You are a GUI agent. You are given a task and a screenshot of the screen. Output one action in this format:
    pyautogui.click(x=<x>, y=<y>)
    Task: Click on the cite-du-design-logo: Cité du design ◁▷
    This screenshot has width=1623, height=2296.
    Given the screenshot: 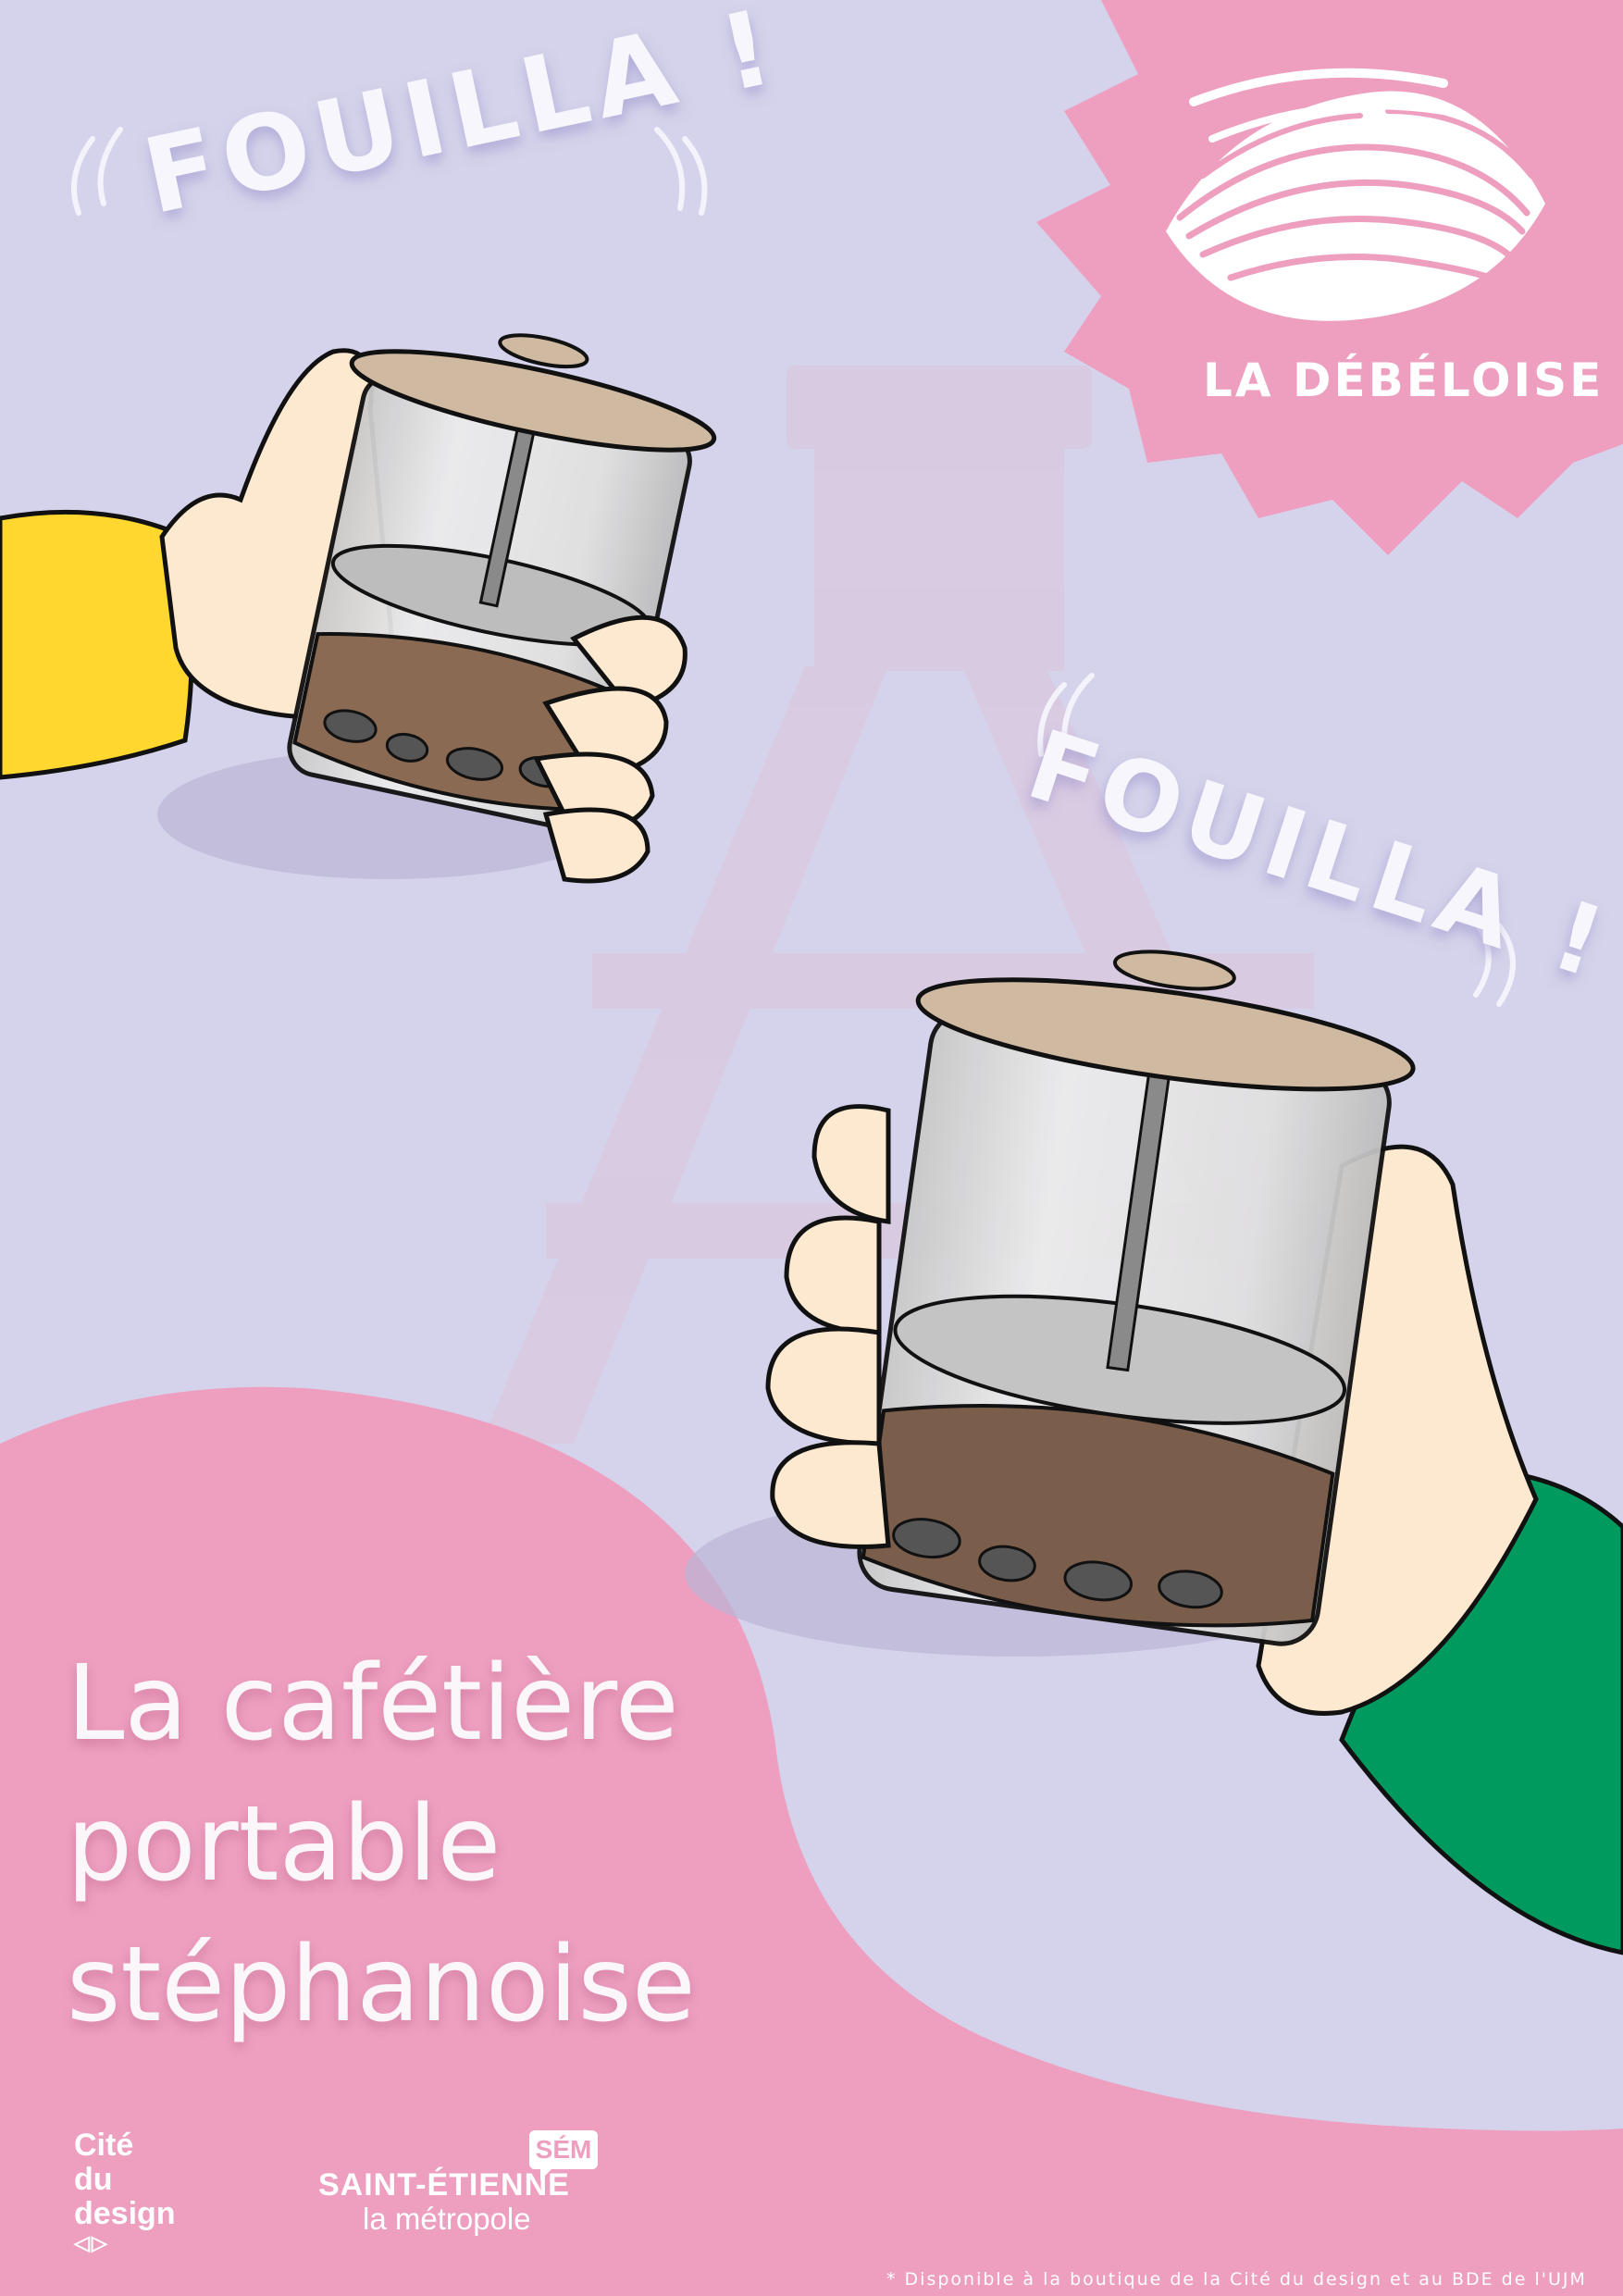 What is the action you would take?
    pyautogui.click(x=125, y=2192)
    